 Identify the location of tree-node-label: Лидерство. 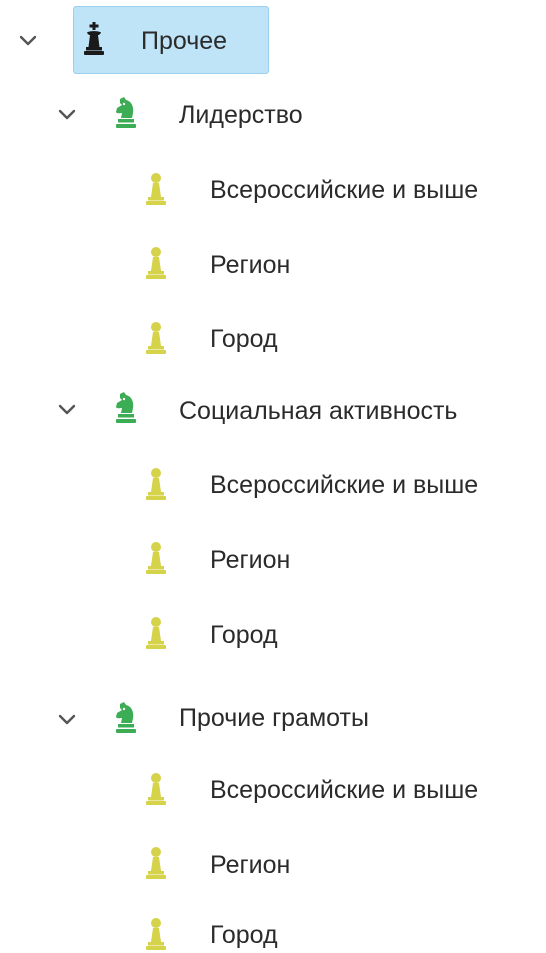
(241, 115).